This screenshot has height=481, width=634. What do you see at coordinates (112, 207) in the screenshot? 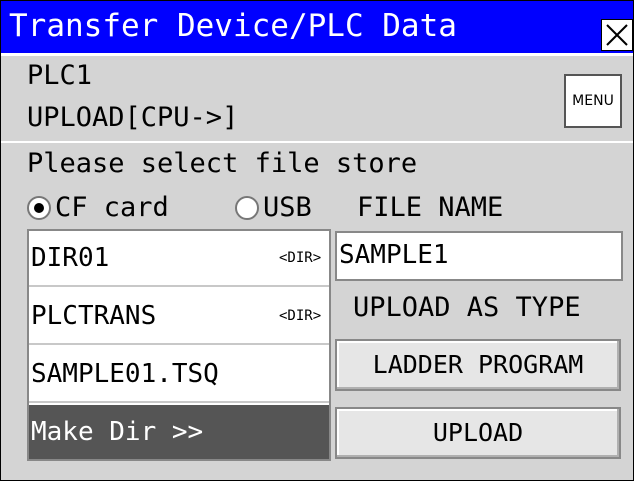
I see `radio-cf-card-label: CF card` at bounding box center [112, 207].